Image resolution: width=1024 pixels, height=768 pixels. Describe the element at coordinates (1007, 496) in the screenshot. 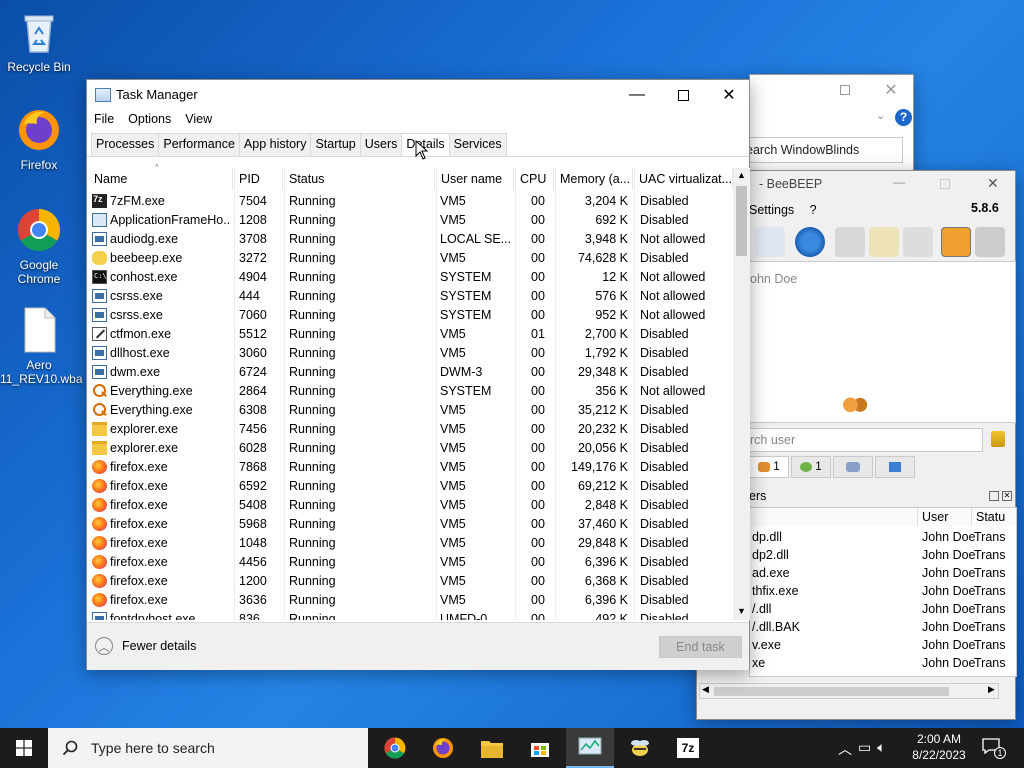

I see `close-panel-icon: ✕` at that location.